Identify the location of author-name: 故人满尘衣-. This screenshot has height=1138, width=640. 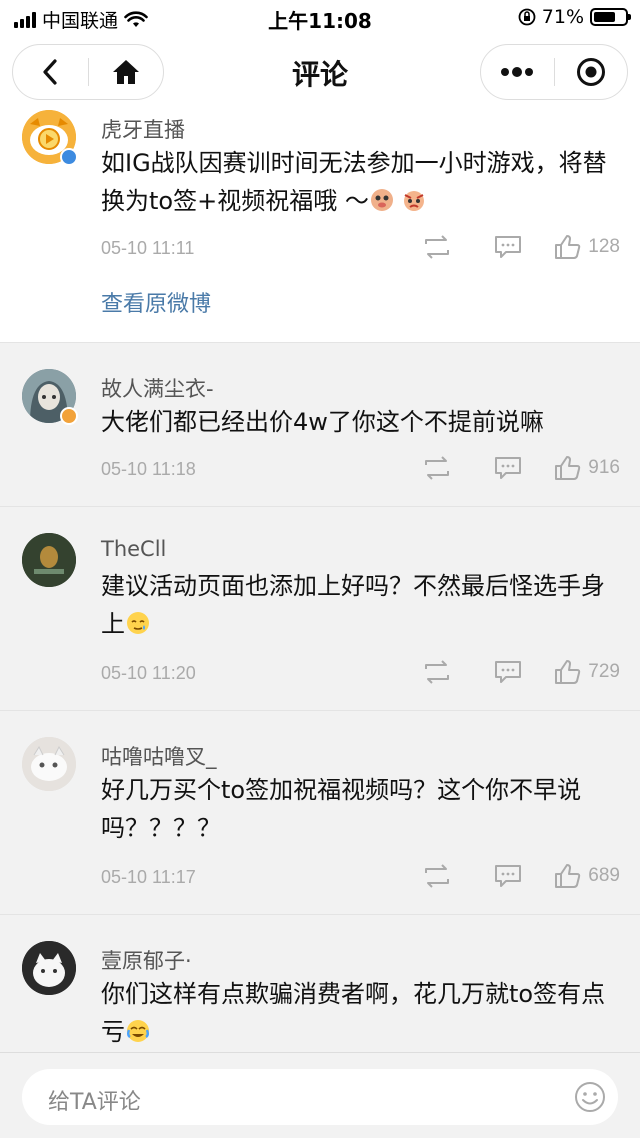
(157, 388).